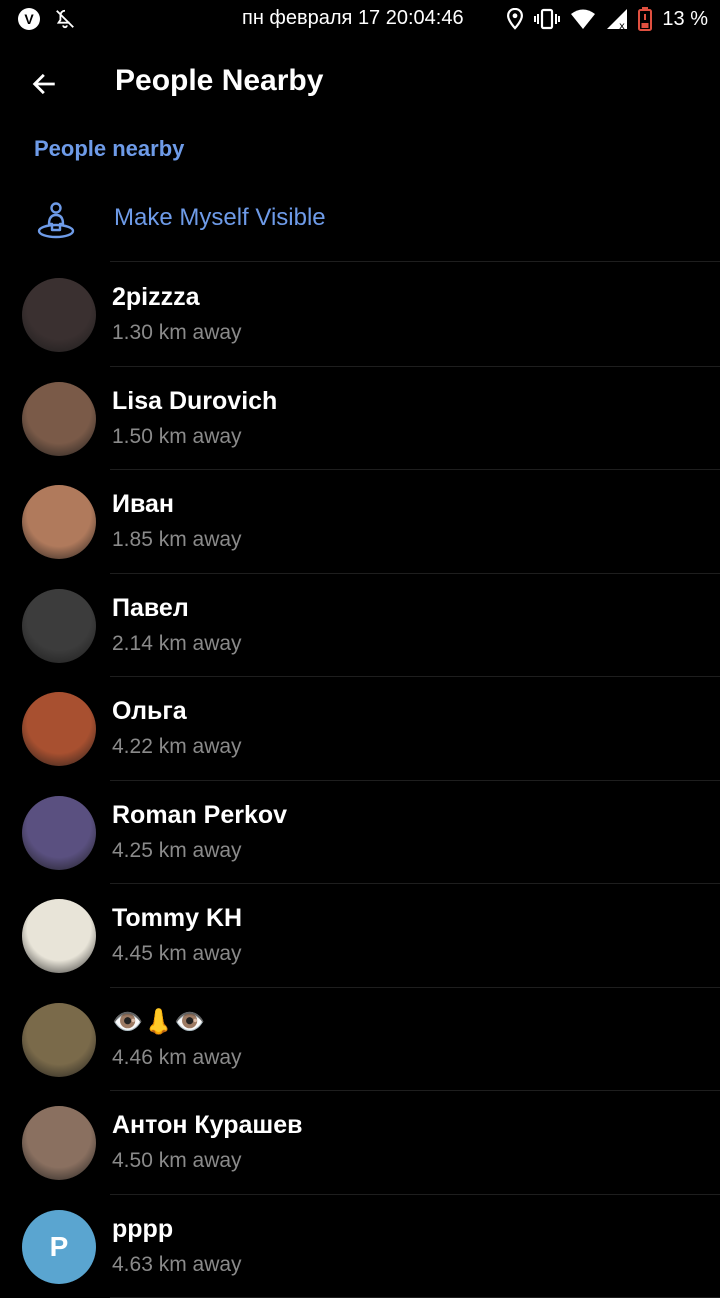 This screenshot has width=720, height=1298. I want to click on person-distance: 1.85 km away, so click(177, 540).